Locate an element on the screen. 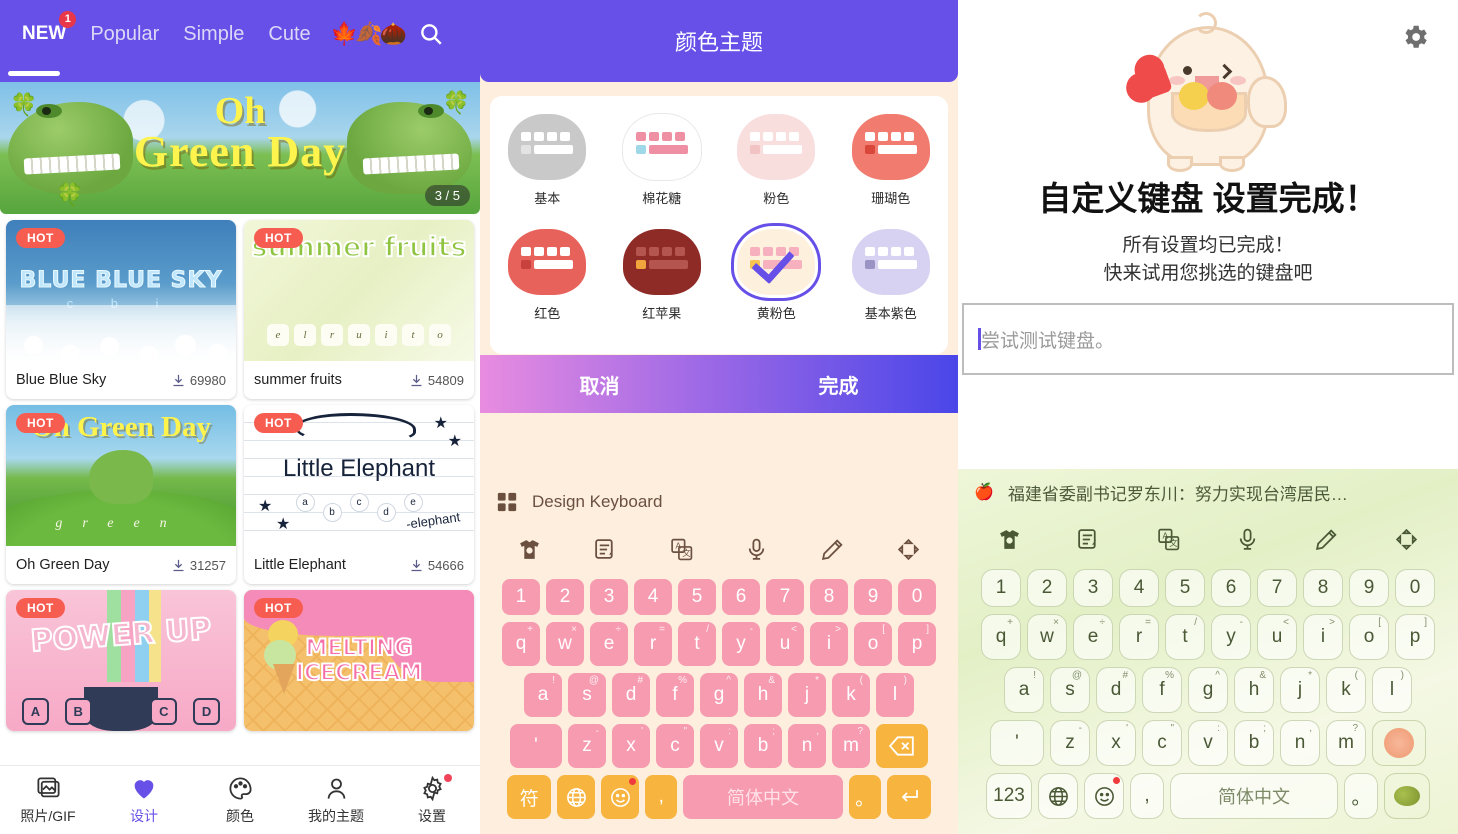 This screenshot has height=834, width=1458. key-e: ÷ e is located at coordinates (609, 644).